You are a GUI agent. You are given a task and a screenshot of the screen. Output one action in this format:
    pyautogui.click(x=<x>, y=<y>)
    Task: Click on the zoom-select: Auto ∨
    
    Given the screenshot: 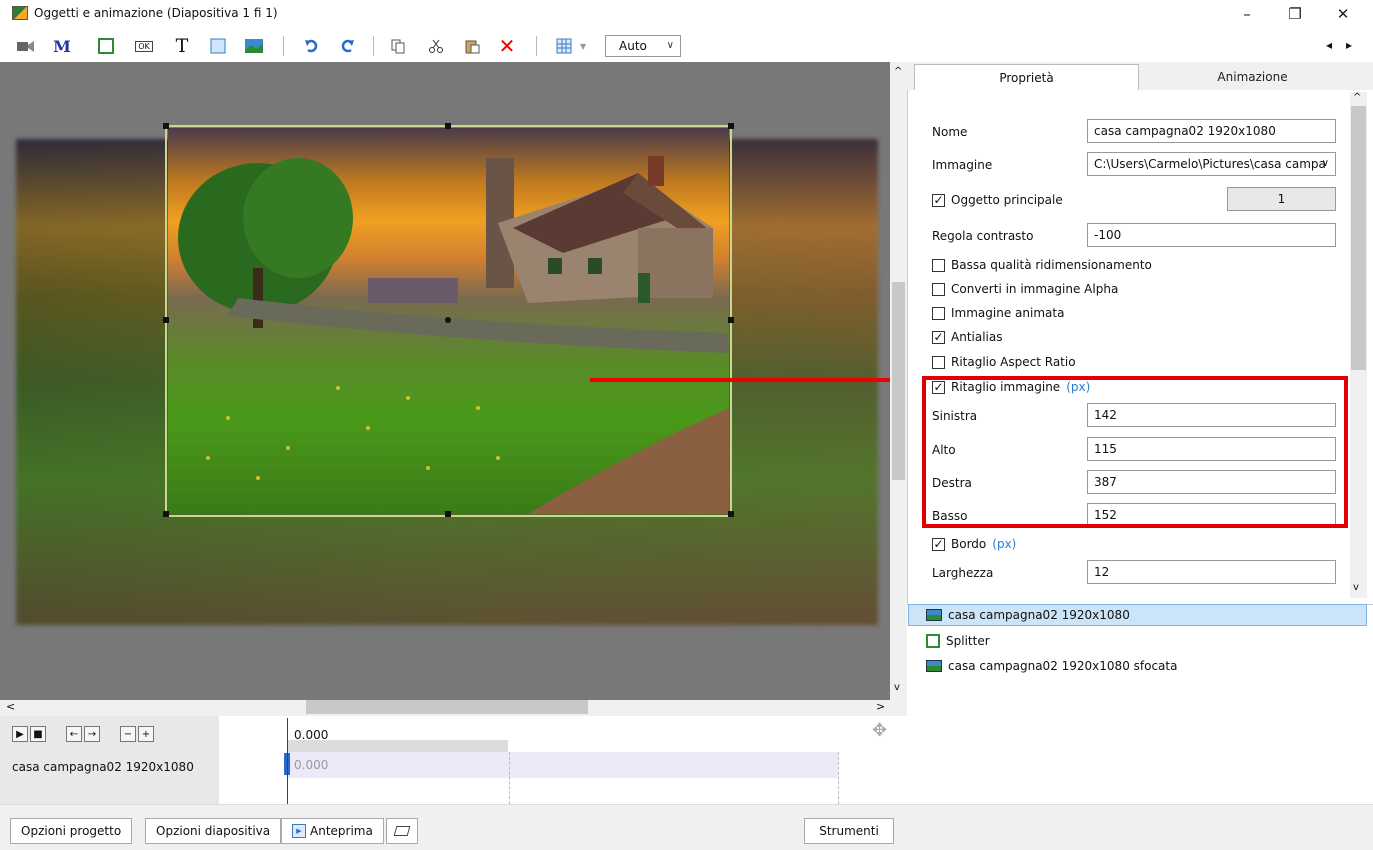 What is the action you would take?
    pyautogui.click(x=643, y=46)
    